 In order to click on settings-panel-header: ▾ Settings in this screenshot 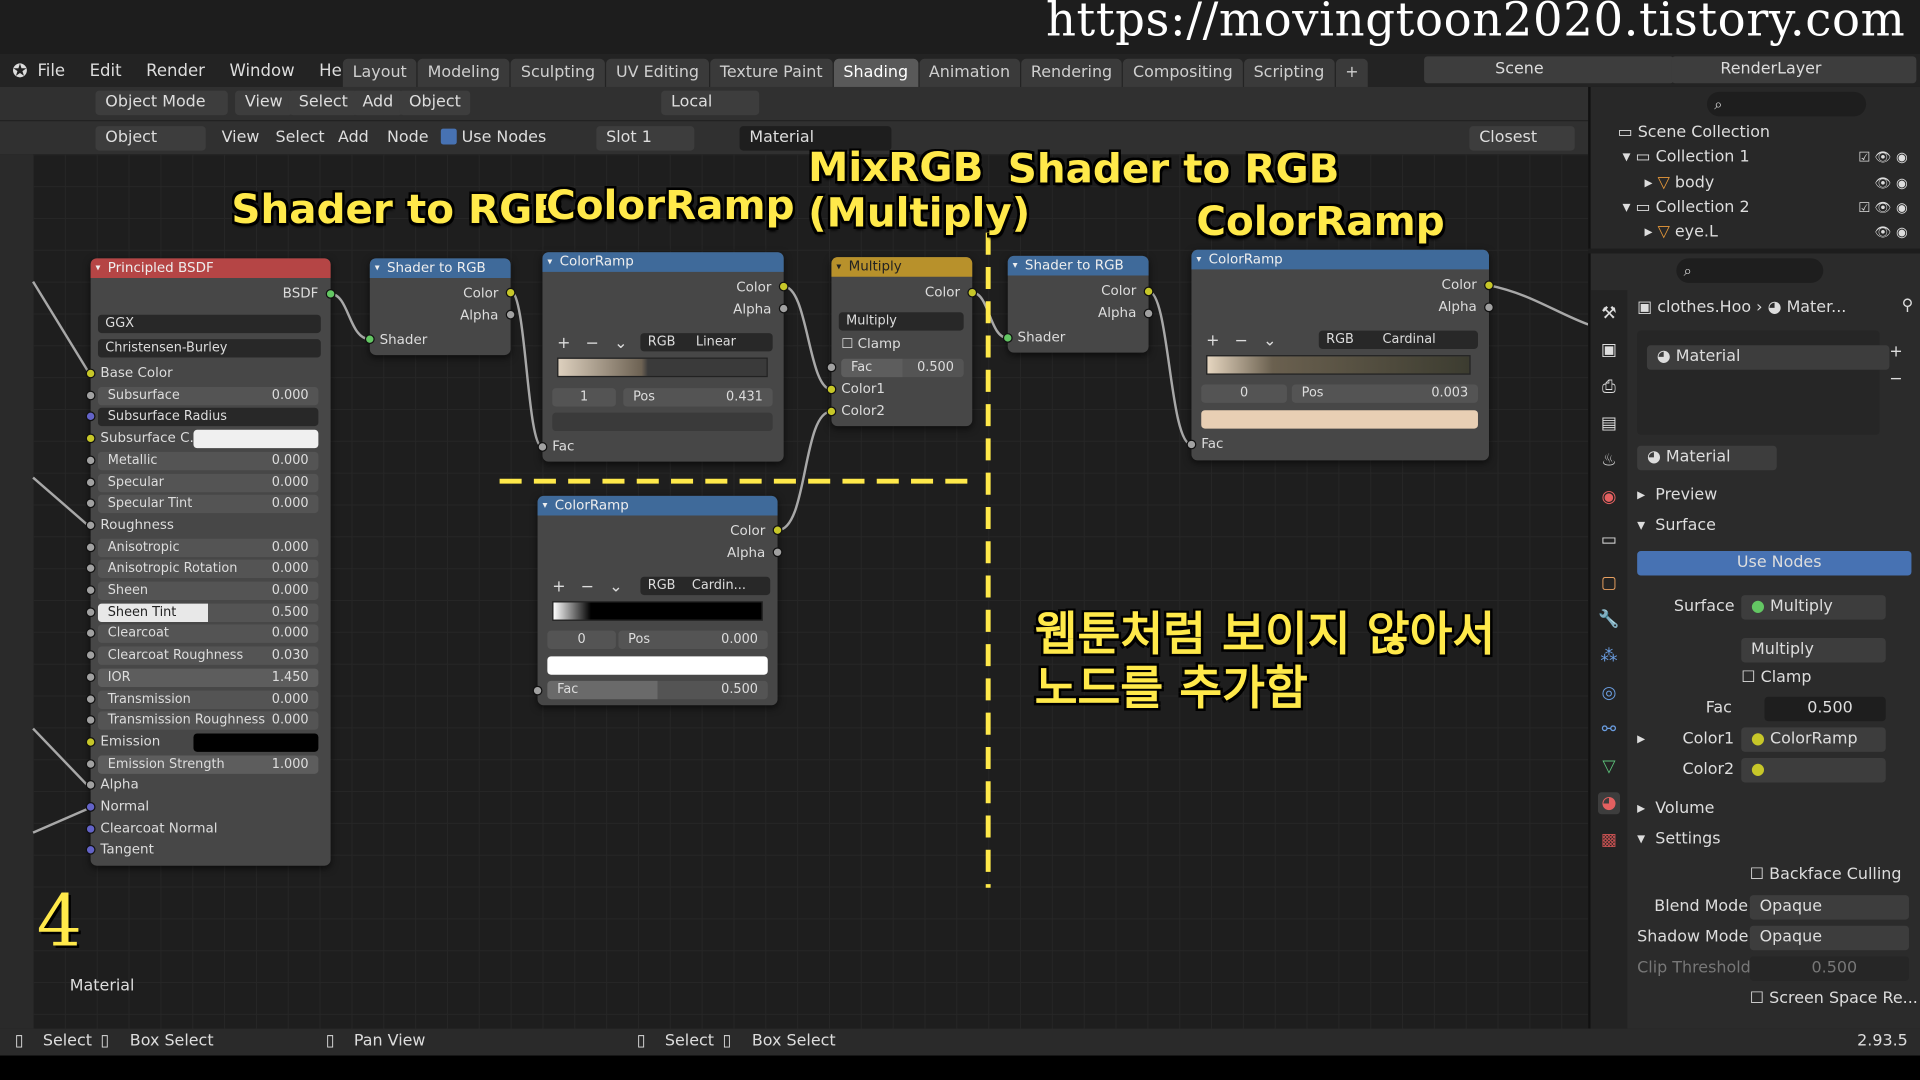, I will do `click(1678, 839)`.